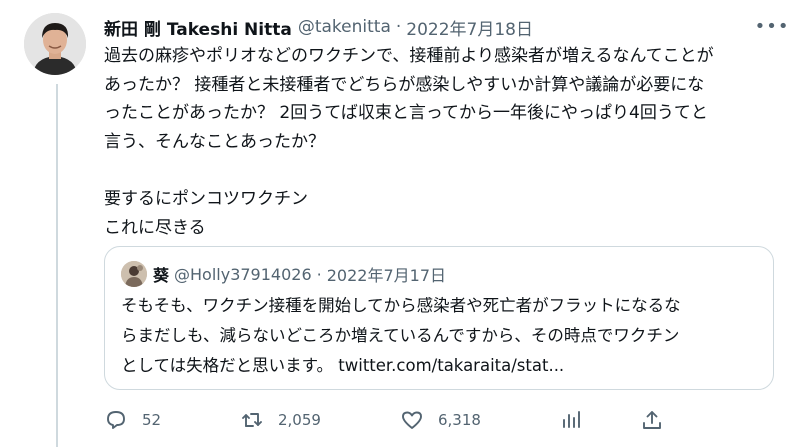 The height and width of the screenshot is (447, 800). Describe the element at coordinates (409, 56) in the screenshot. I see `tweet-body-line: 過去の麻疹やポリオなどのワクチンで、接種前より感染者が増えるなんてことが` at that location.